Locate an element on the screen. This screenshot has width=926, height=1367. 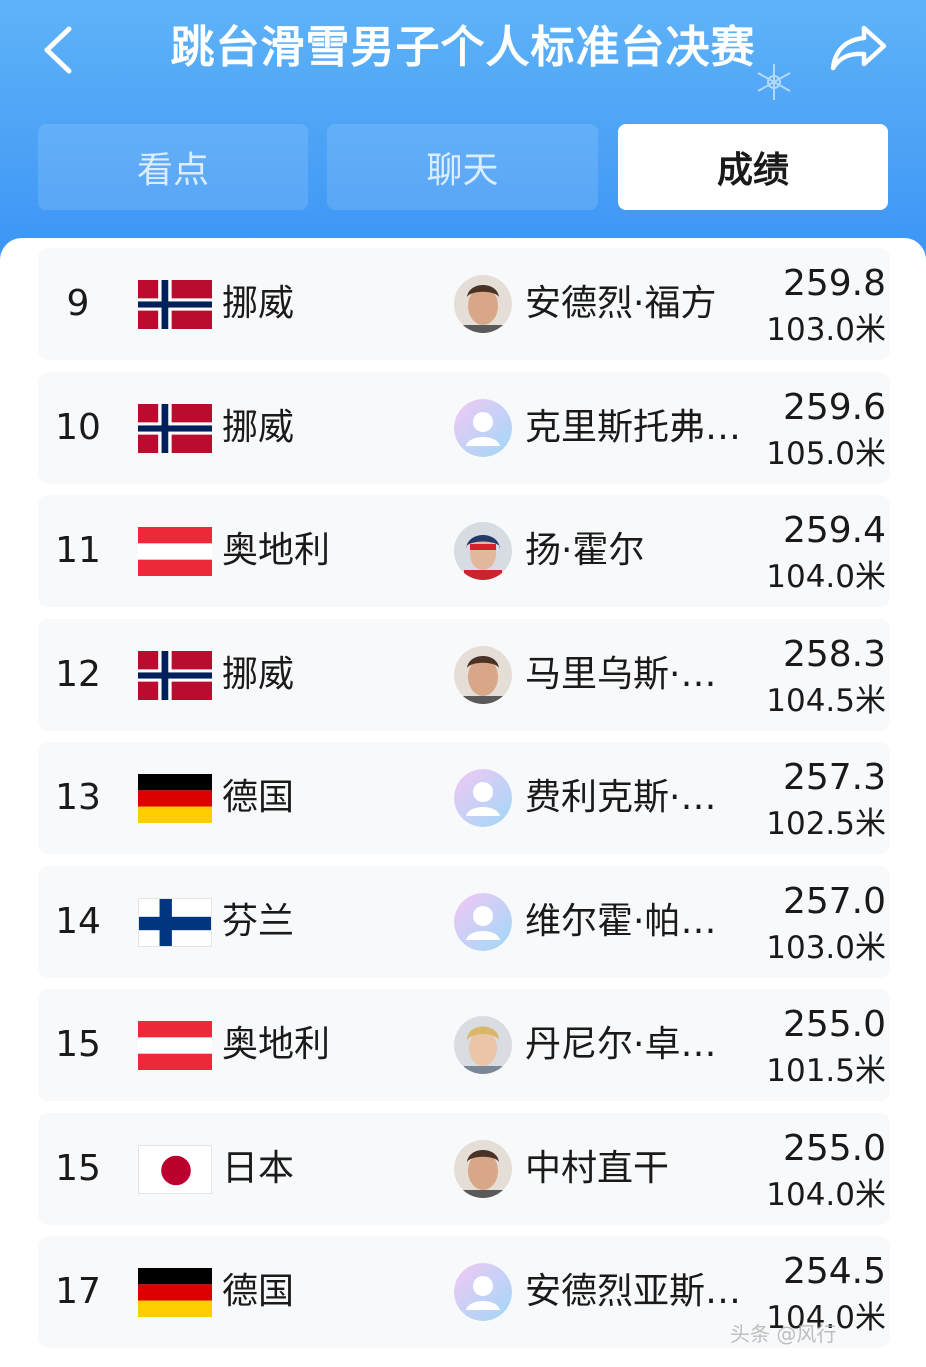
result-row: 9 挪威 安德烈·福方 259.8 103.0米 is located at coordinates (464, 304).